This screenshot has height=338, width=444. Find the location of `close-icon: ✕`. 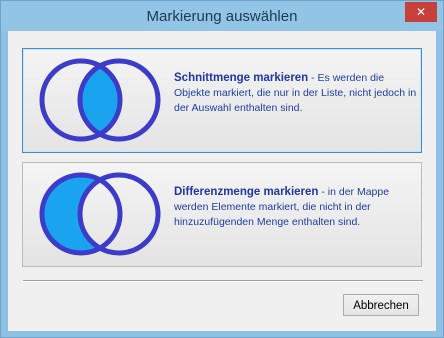

close-icon: ✕ is located at coordinates (421, 12).